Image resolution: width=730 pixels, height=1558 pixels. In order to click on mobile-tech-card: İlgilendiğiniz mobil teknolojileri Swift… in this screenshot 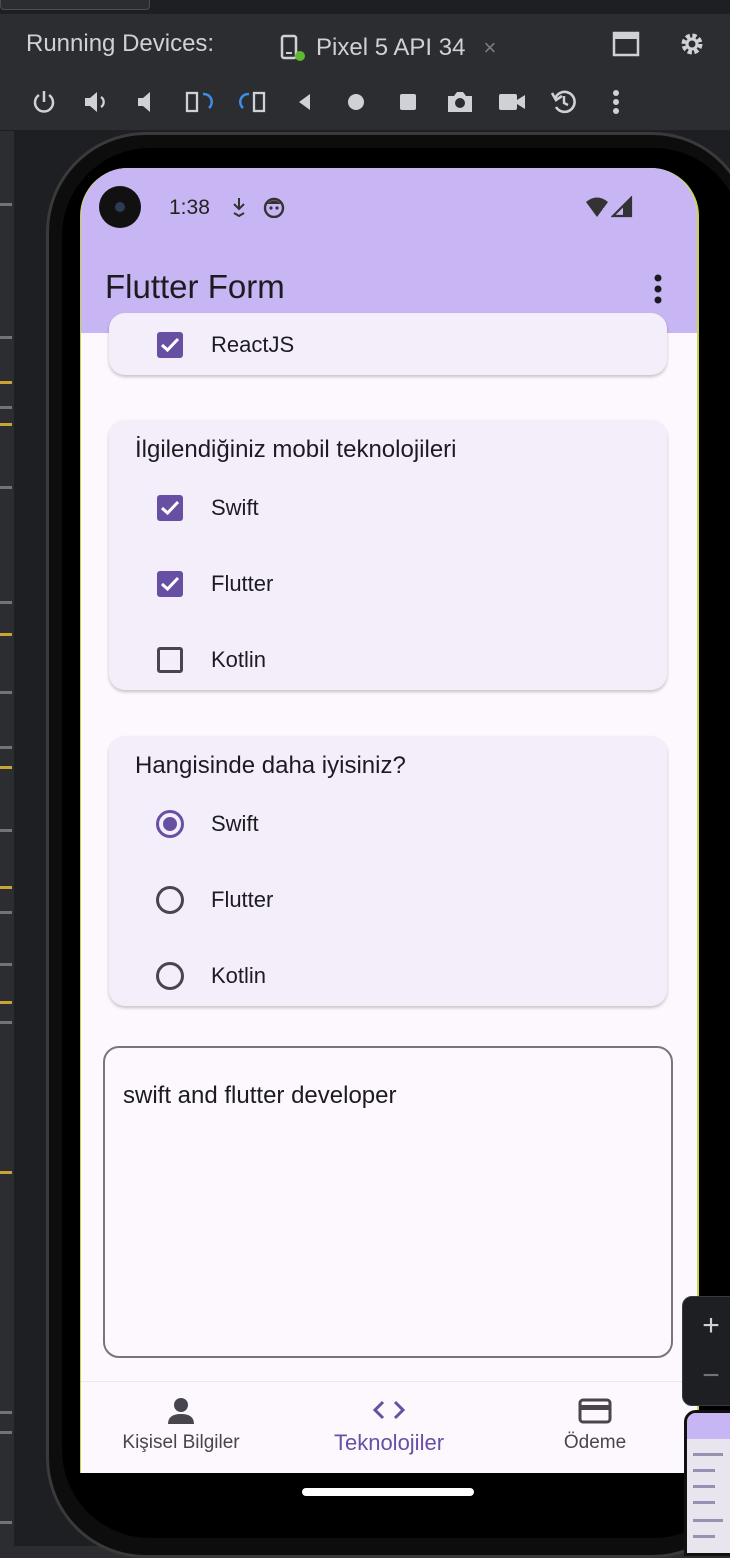, I will do `click(388, 555)`.